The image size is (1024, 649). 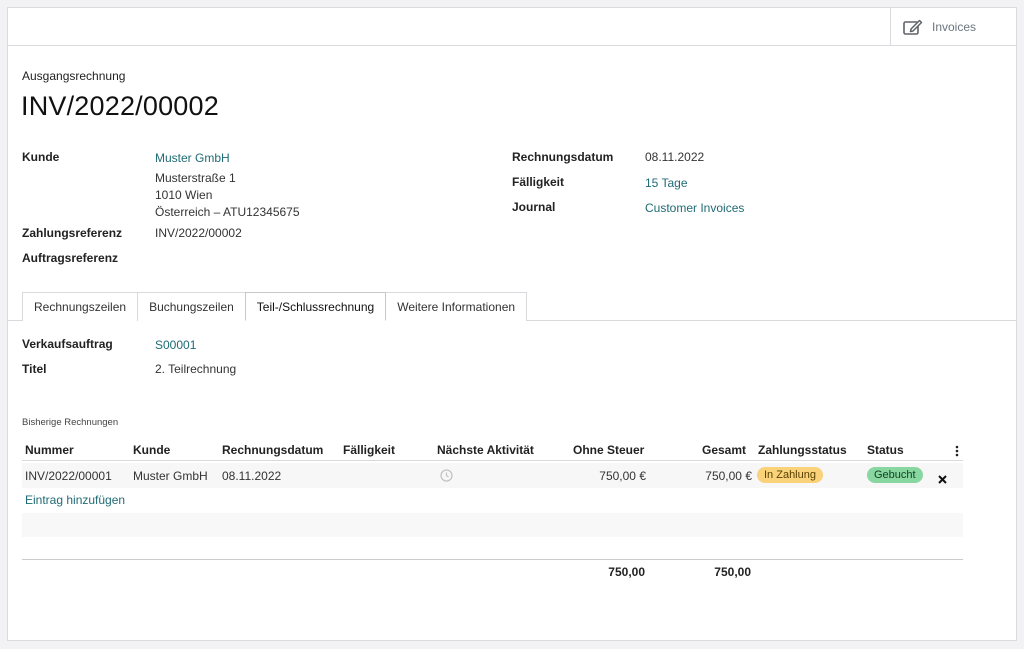 What do you see at coordinates (538, 182) in the screenshot?
I see `due-date-label: Fälligkeit` at bounding box center [538, 182].